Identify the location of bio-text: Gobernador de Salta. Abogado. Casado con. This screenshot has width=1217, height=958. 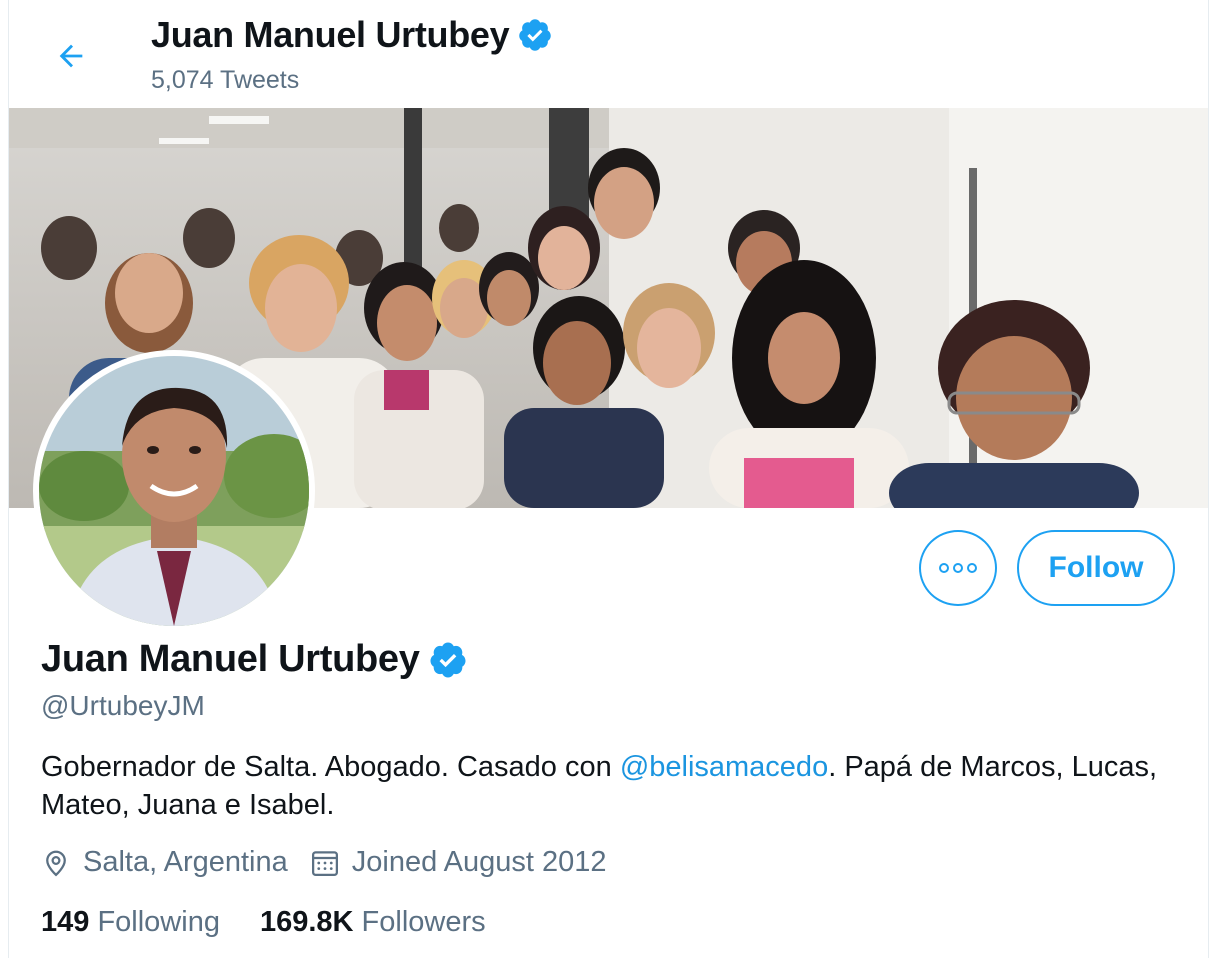
(330, 767).